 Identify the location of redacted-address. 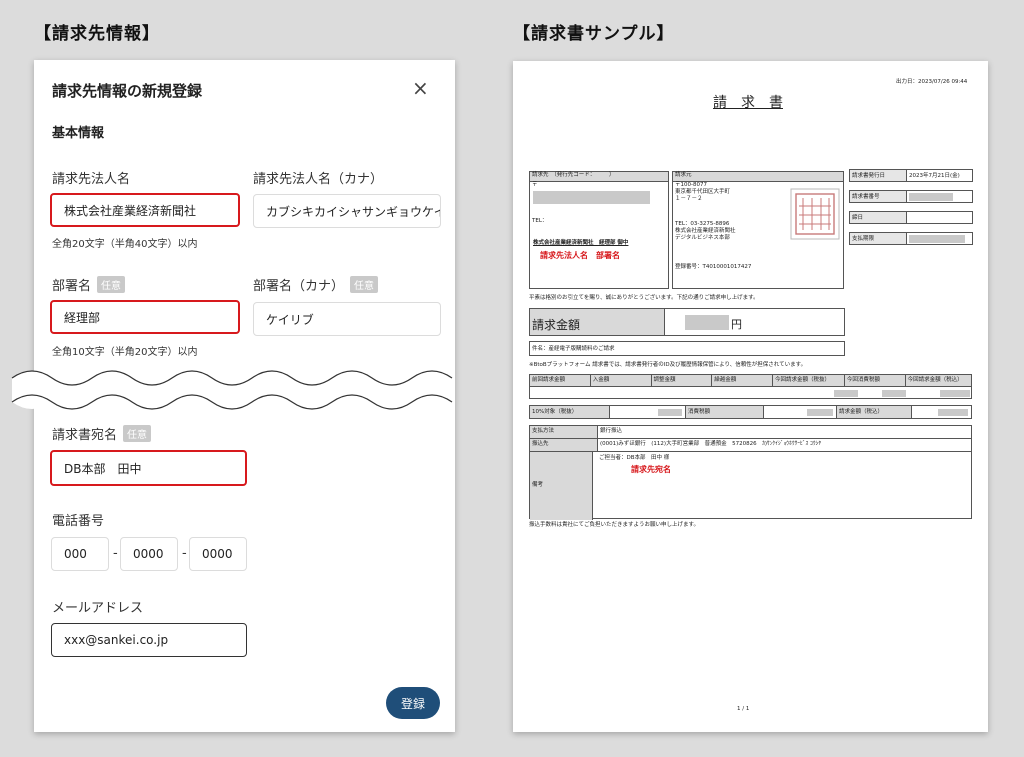
(591, 197).